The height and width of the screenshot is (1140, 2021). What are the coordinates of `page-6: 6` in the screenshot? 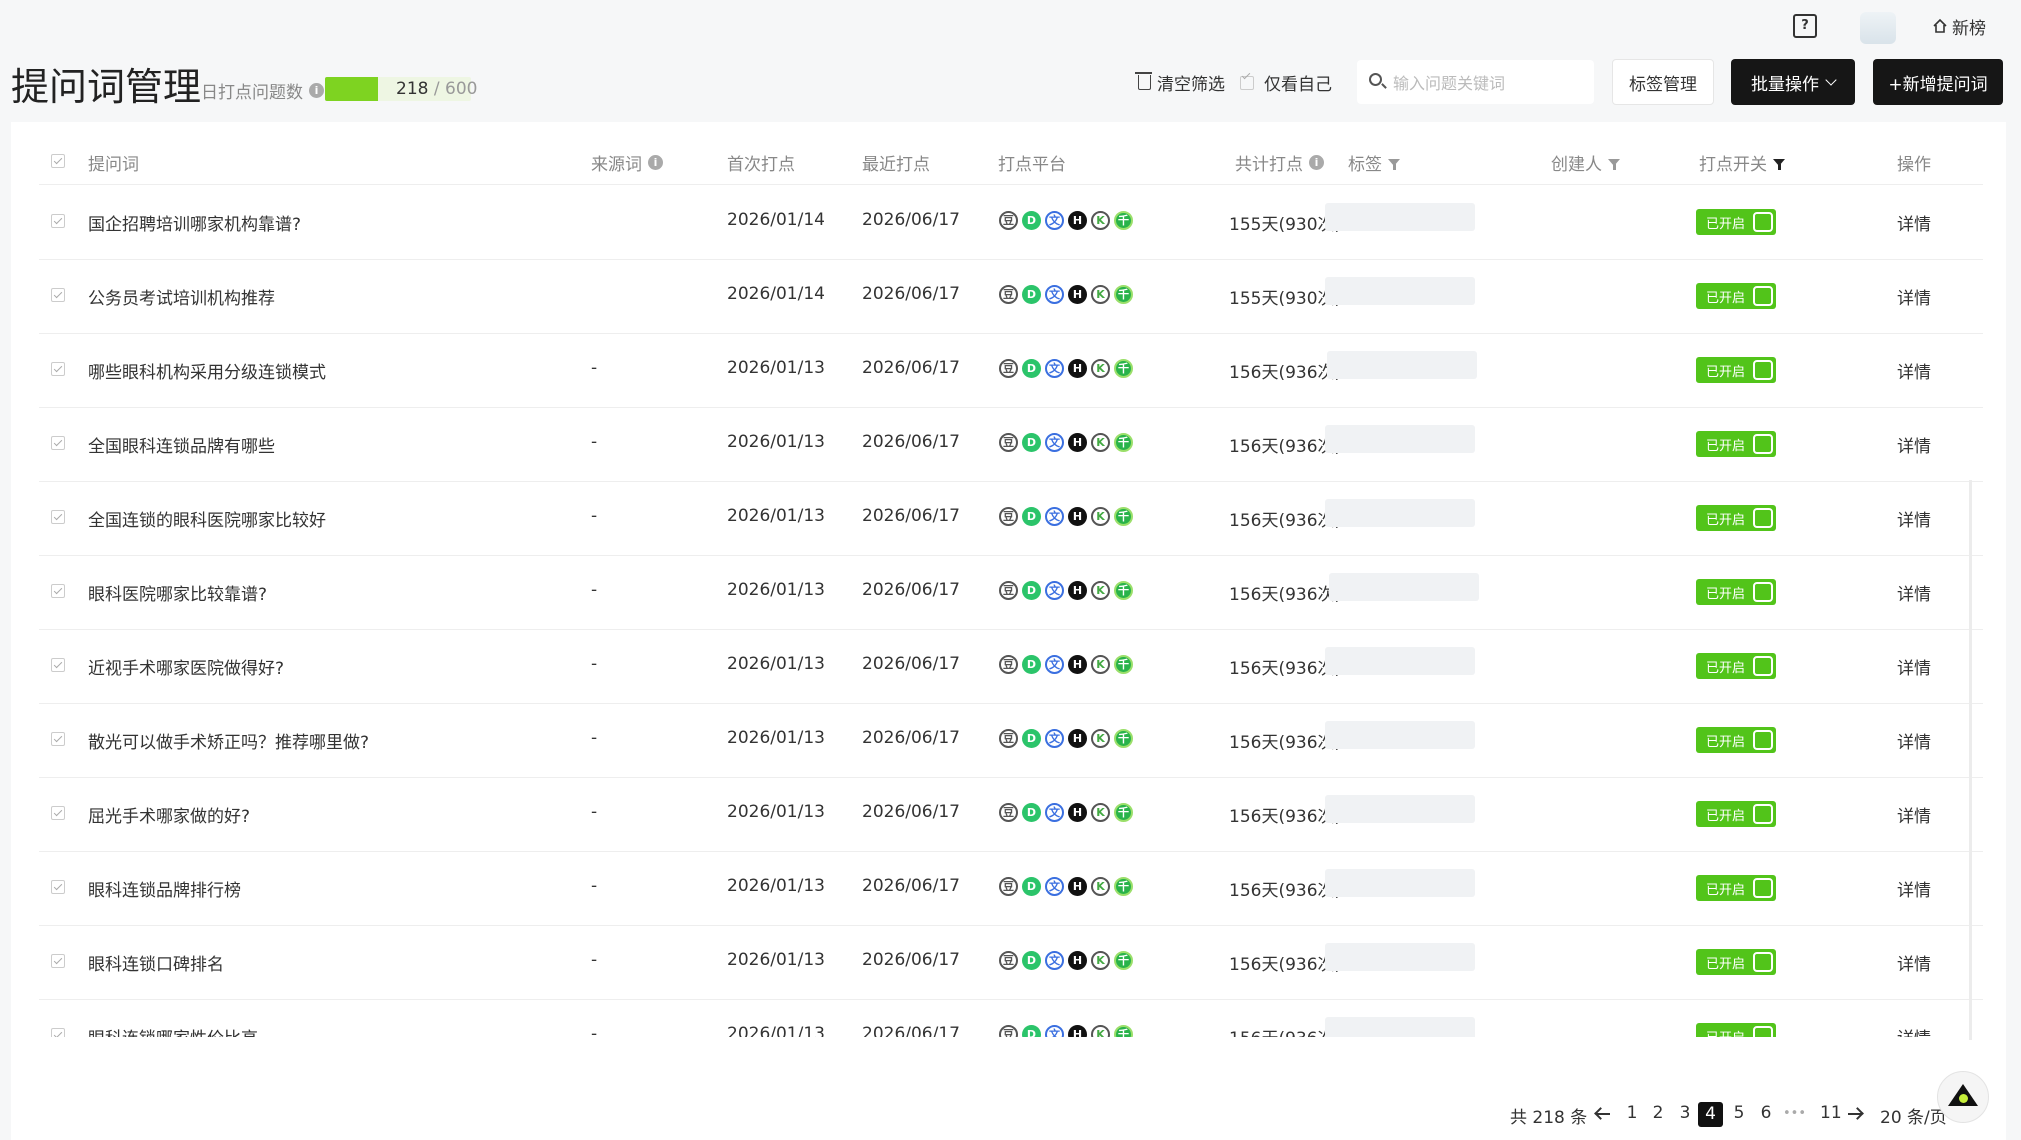 It's located at (1766, 1113).